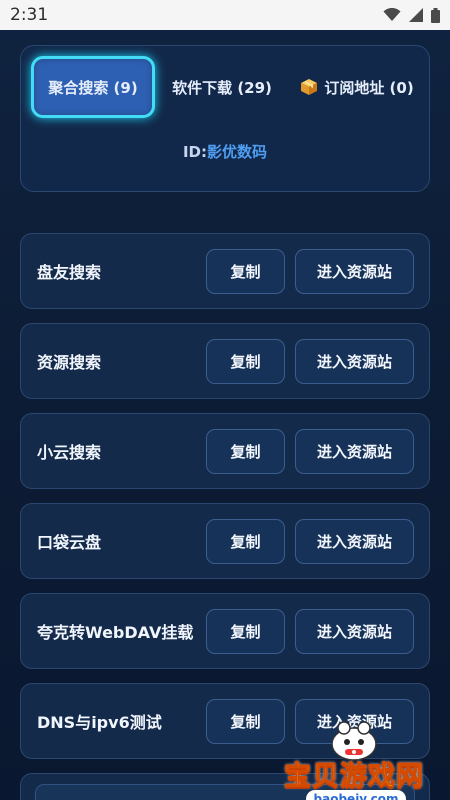 This screenshot has width=450, height=800. I want to click on tab-software-download: 软件下载 (29), so click(222, 87).